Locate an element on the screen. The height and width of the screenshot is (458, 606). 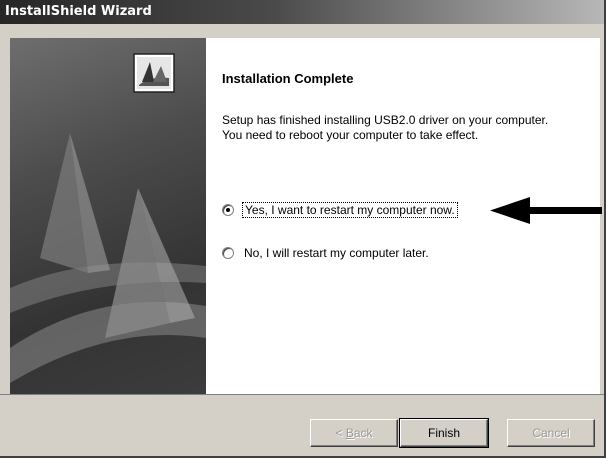
page-heading: Installation Complete is located at coordinates (288, 78).